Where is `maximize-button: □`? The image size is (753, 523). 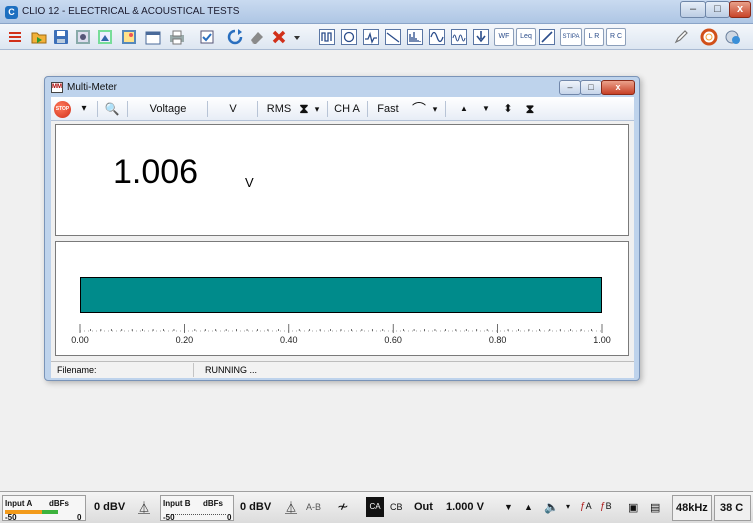
maximize-button: □ is located at coordinates (717, 9).